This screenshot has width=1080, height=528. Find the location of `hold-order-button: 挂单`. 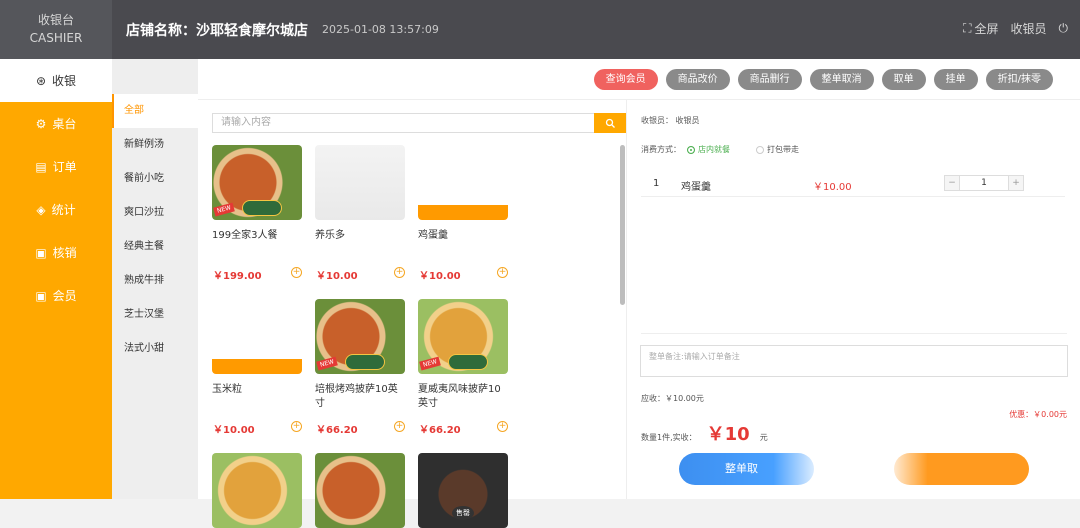

hold-order-button: 挂单 is located at coordinates (955, 79).